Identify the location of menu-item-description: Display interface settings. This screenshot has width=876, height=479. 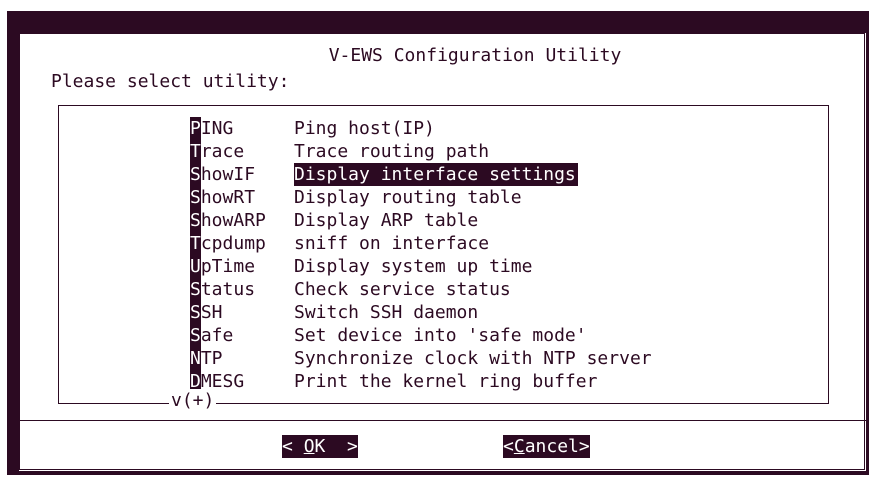
(436, 174).